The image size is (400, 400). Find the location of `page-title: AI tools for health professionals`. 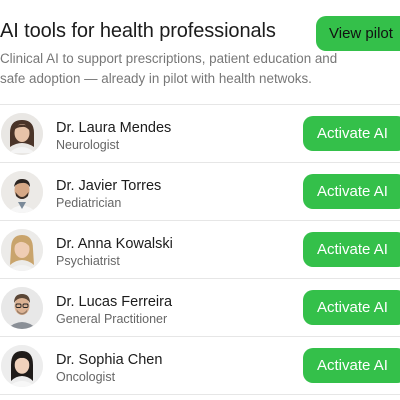

page-title: AI tools for health professionals is located at coordinates (138, 31).